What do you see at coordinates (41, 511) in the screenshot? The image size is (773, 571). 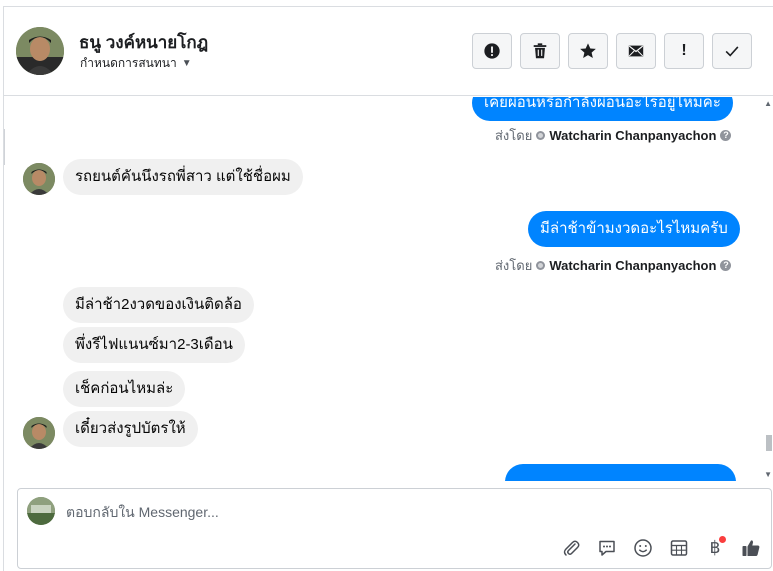 I see `page-avatar` at bounding box center [41, 511].